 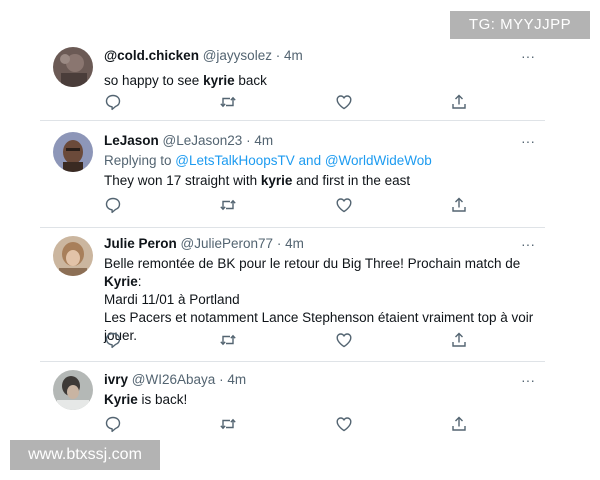 What do you see at coordinates (324, 380) in the screenshot?
I see `tweet-header: ivry @WI26Abaya · 4m` at bounding box center [324, 380].